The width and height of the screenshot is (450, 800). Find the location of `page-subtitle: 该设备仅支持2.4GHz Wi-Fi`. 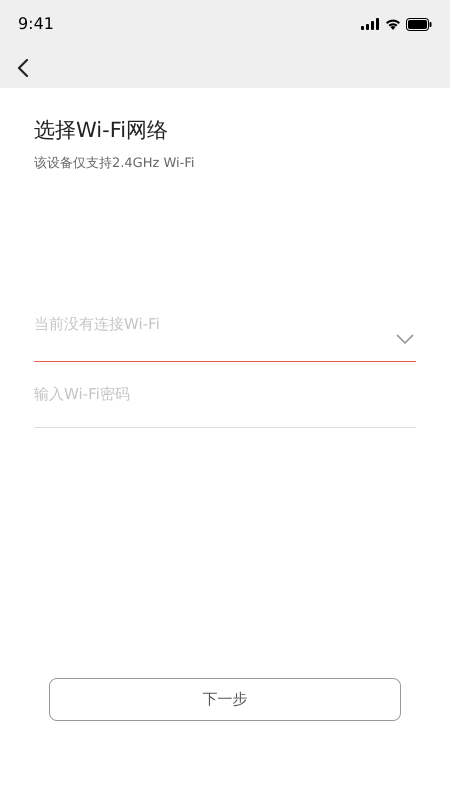

page-subtitle: 该设备仅支持2.4GHz Wi-Fi is located at coordinates (115, 164).